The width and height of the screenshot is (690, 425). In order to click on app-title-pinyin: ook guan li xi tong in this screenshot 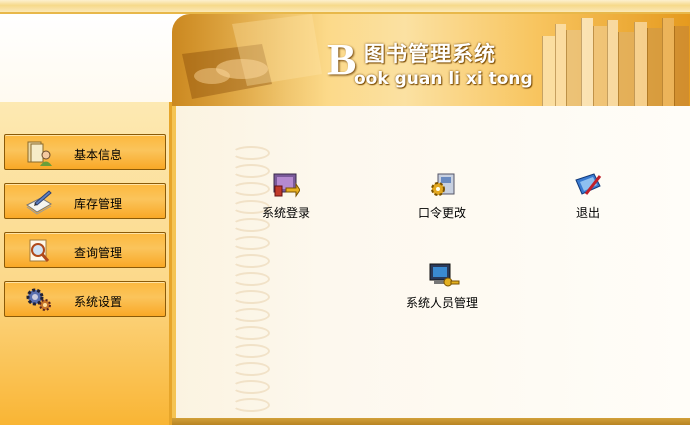, I will do `click(443, 79)`.